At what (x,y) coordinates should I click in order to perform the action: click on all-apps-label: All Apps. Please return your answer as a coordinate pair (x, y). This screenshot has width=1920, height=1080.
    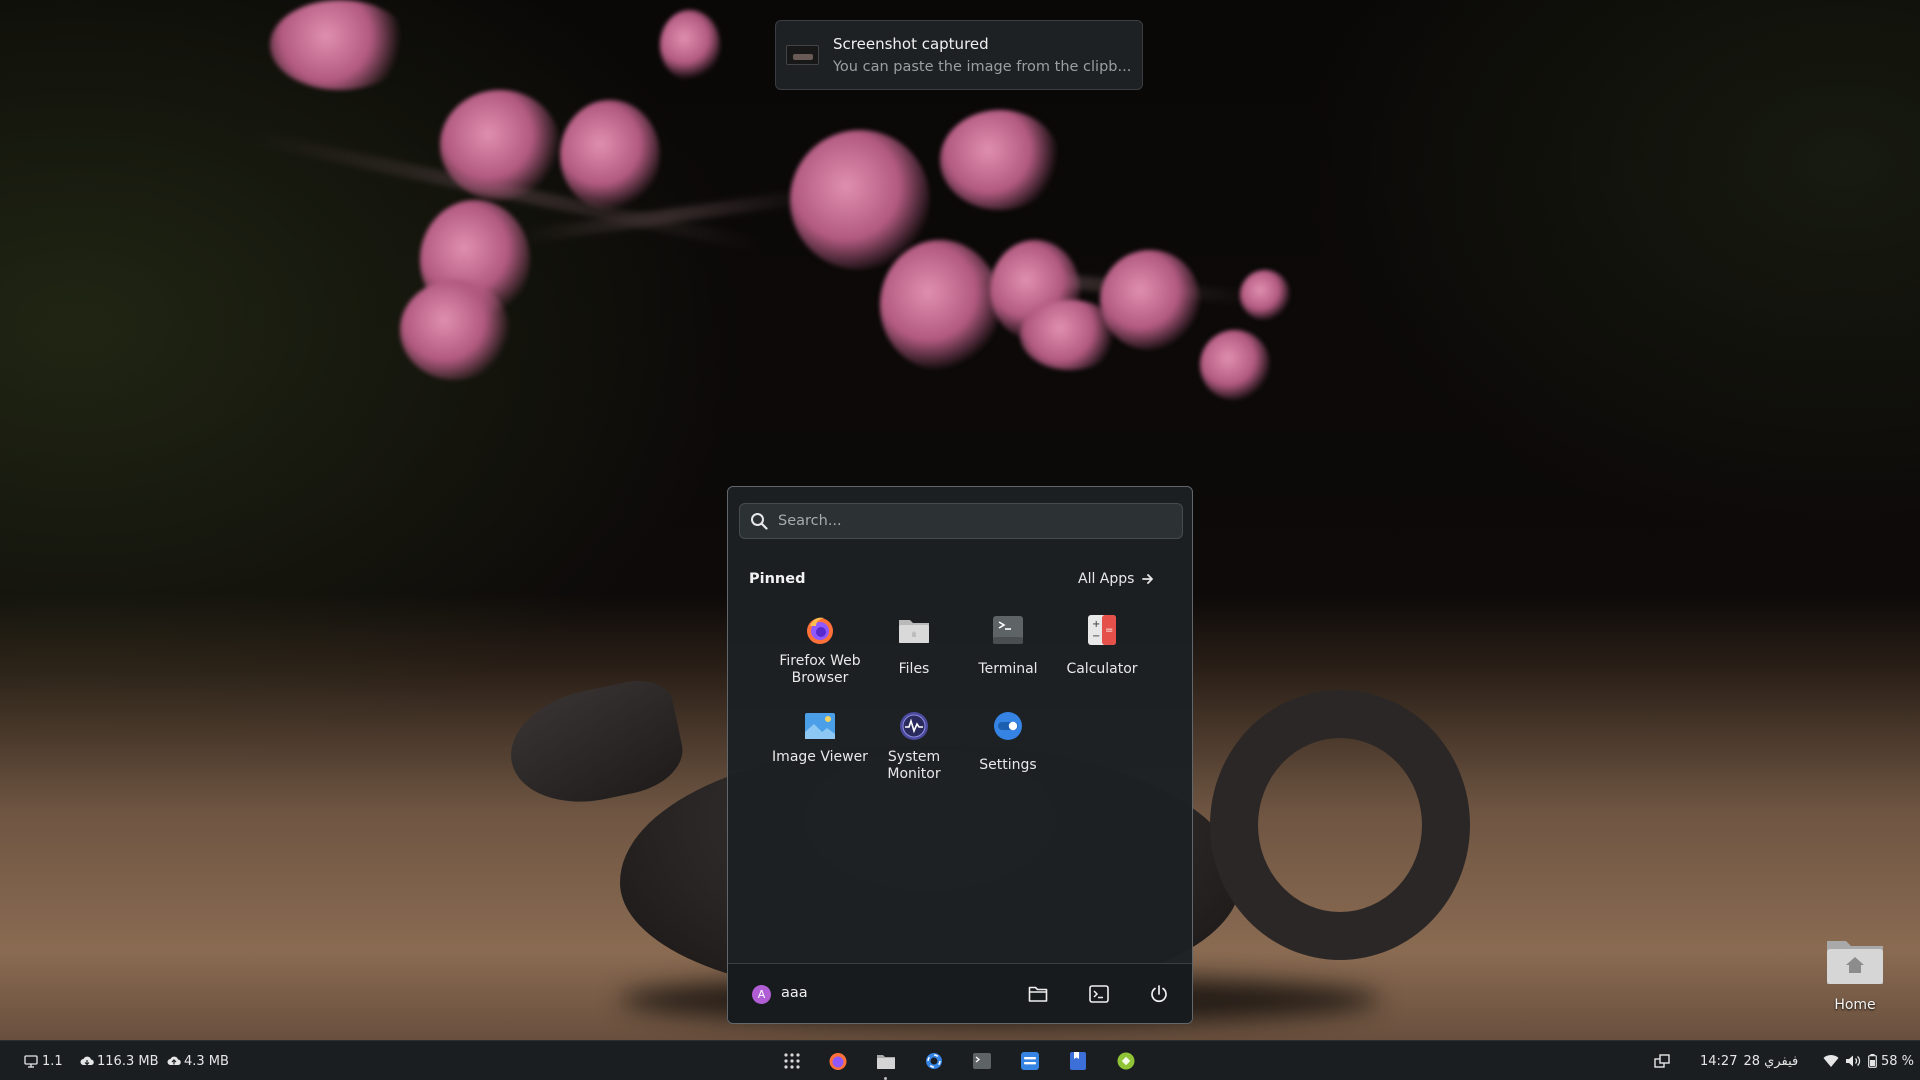
    Looking at the image, I should click on (1106, 579).